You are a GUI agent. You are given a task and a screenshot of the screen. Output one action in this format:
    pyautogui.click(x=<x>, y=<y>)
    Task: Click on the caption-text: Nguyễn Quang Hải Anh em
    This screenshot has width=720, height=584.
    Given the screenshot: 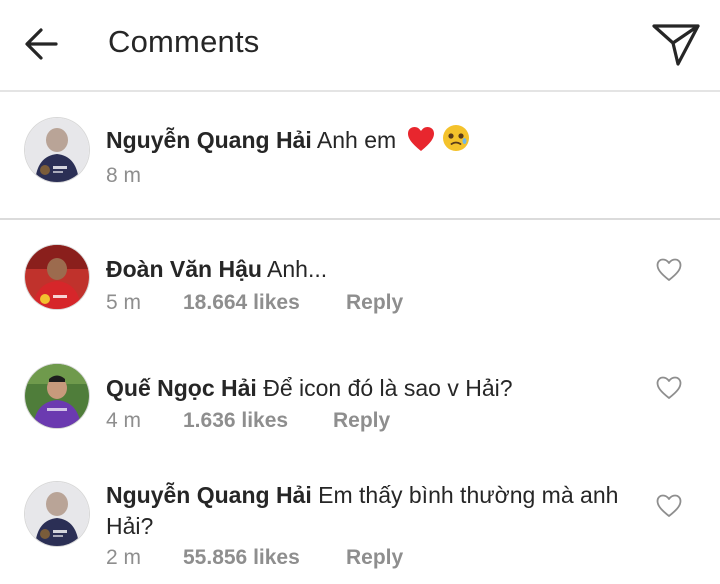 What is the action you would take?
    pyautogui.click(x=366, y=140)
    